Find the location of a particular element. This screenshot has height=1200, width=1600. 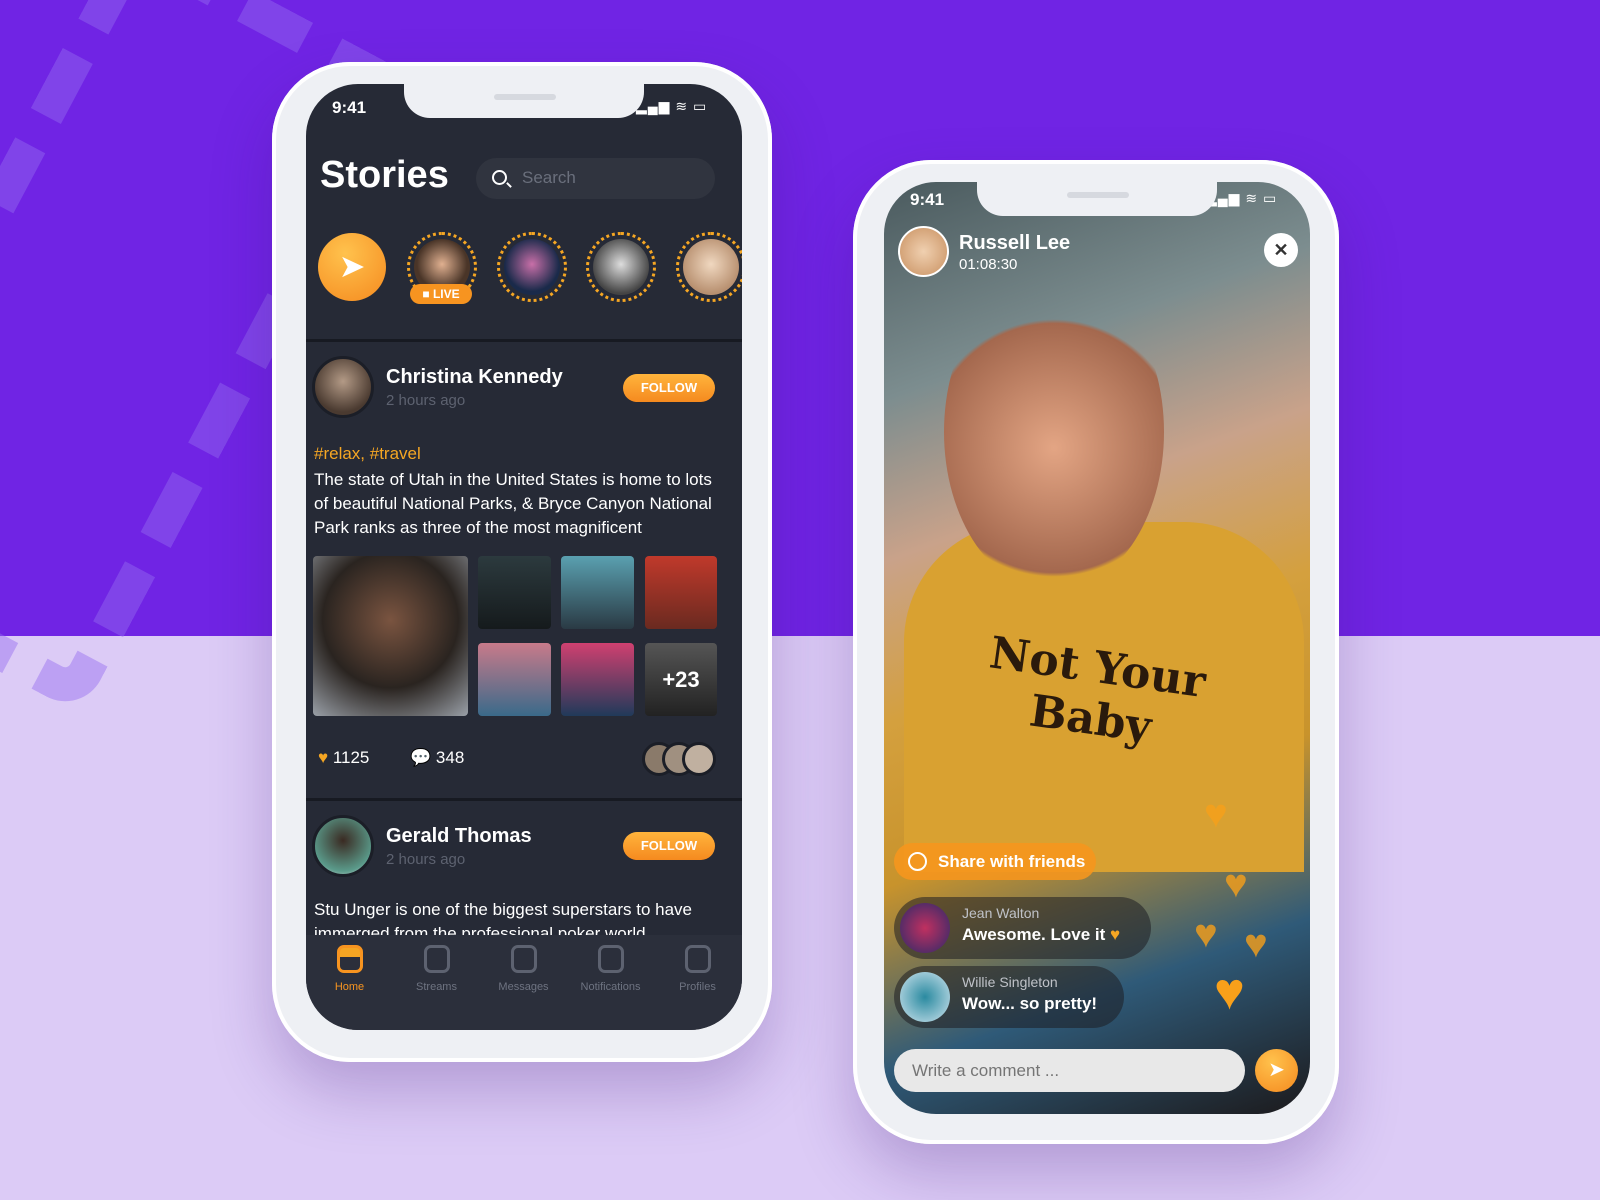

likes-value: 1125 is located at coordinates (351, 757).